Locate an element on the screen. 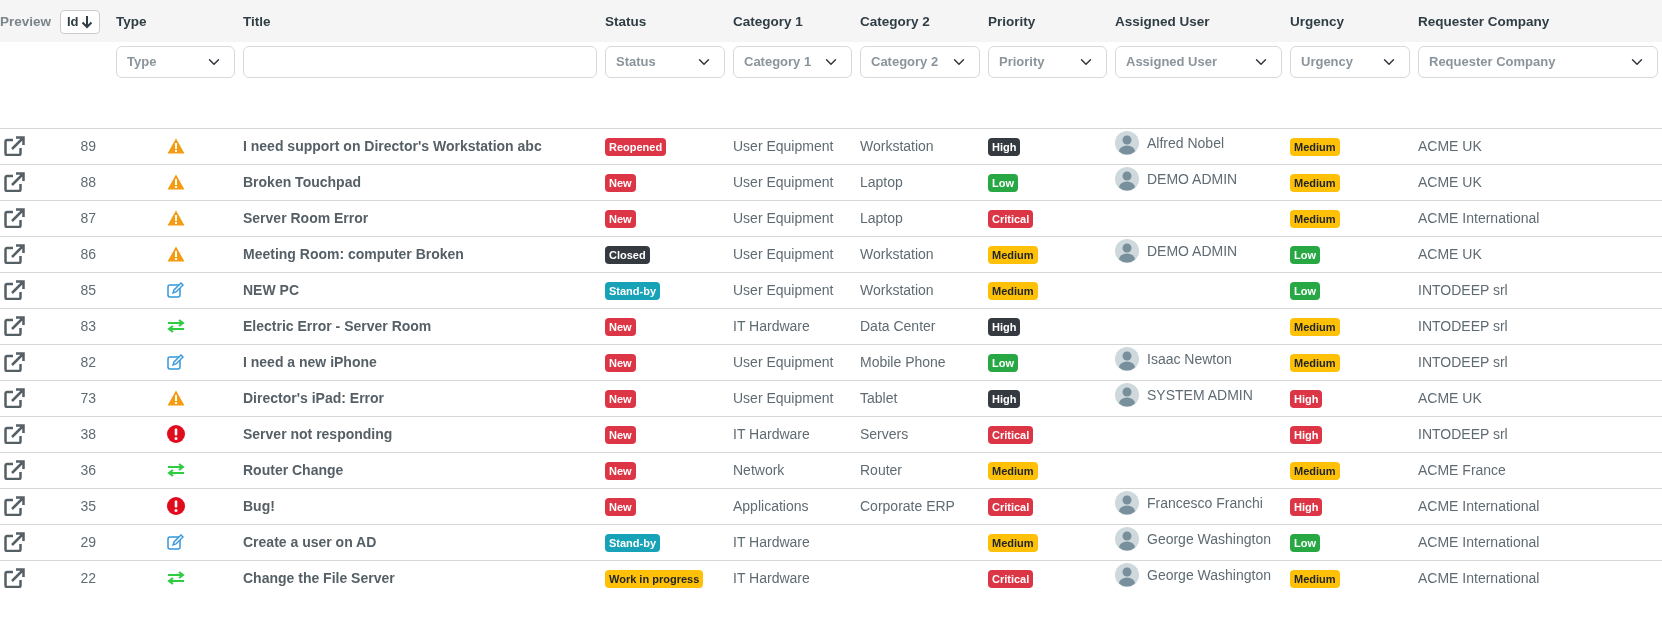 The image size is (1662, 624). ticket-title: Broken Touchpad is located at coordinates (302, 181).